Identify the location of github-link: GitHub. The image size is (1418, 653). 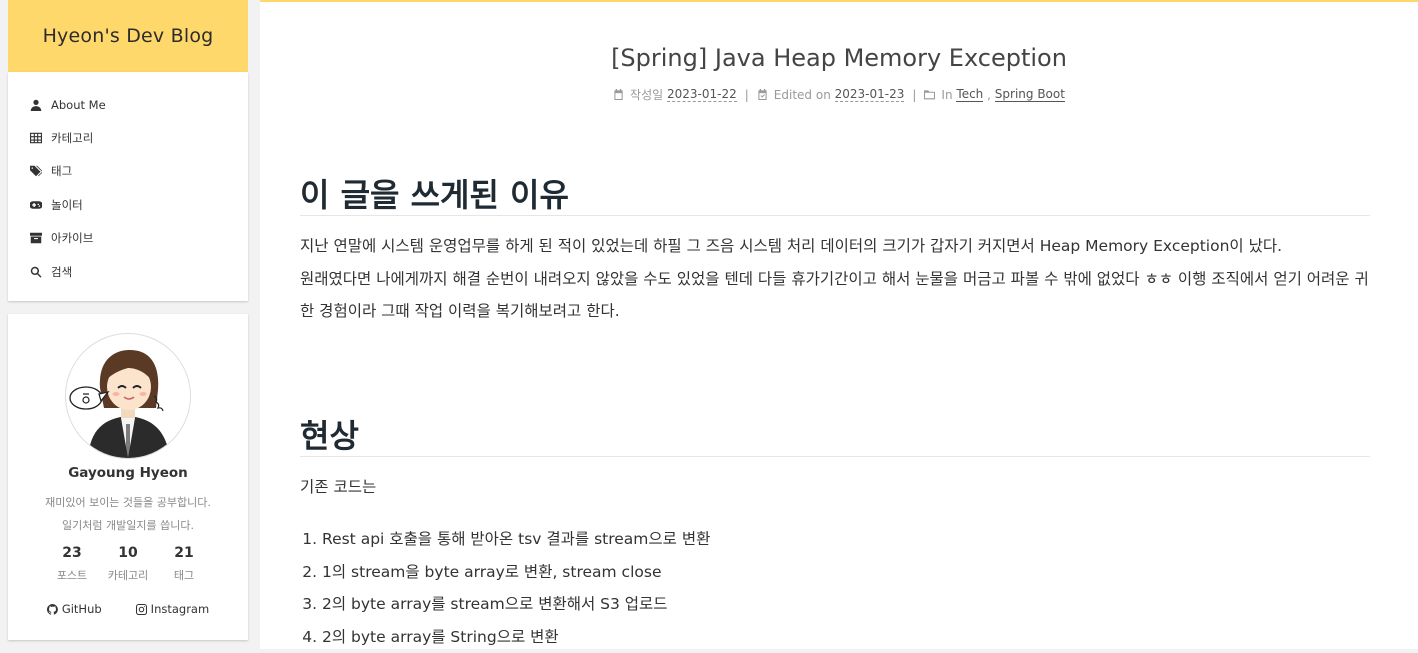
(74, 609).